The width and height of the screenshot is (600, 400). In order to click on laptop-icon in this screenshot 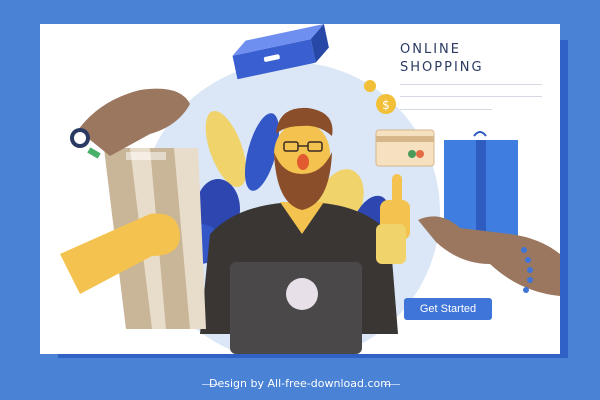, I will do `click(296, 308)`.